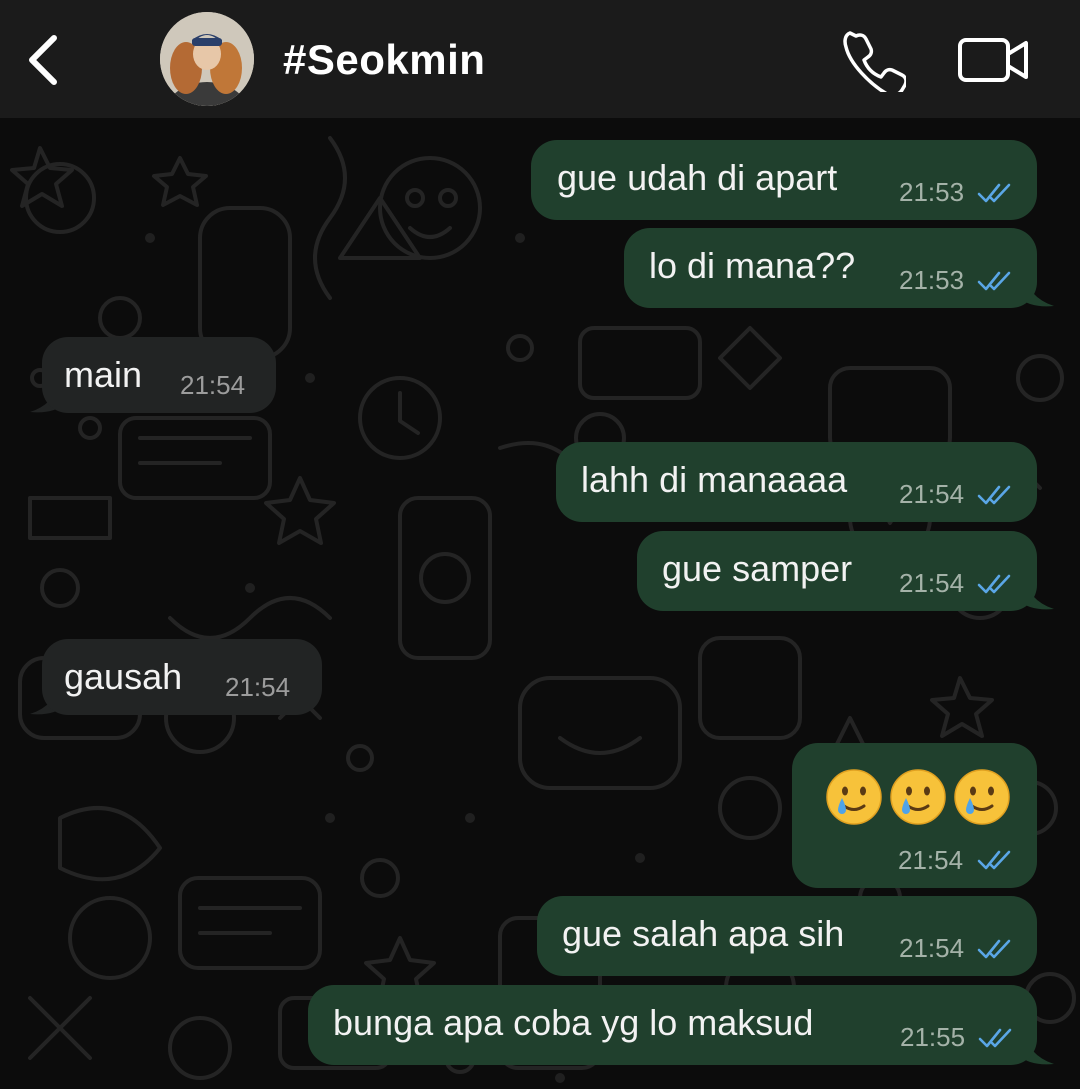 The image size is (1080, 1089). I want to click on phone-icon, so click(875, 64).